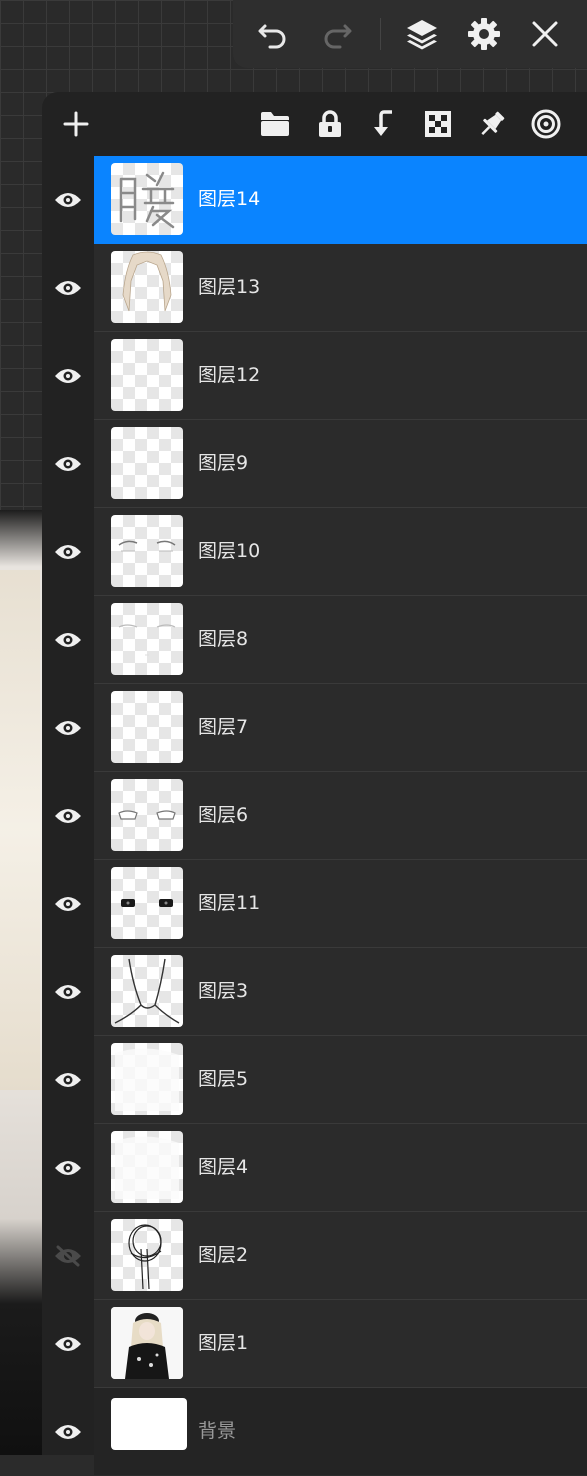 This screenshot has height=1476, width=587. What do you see at coordinates (340, 904) in the screenshot?
I see `layer-cell: 图层11` at bounding box center [340, 904].